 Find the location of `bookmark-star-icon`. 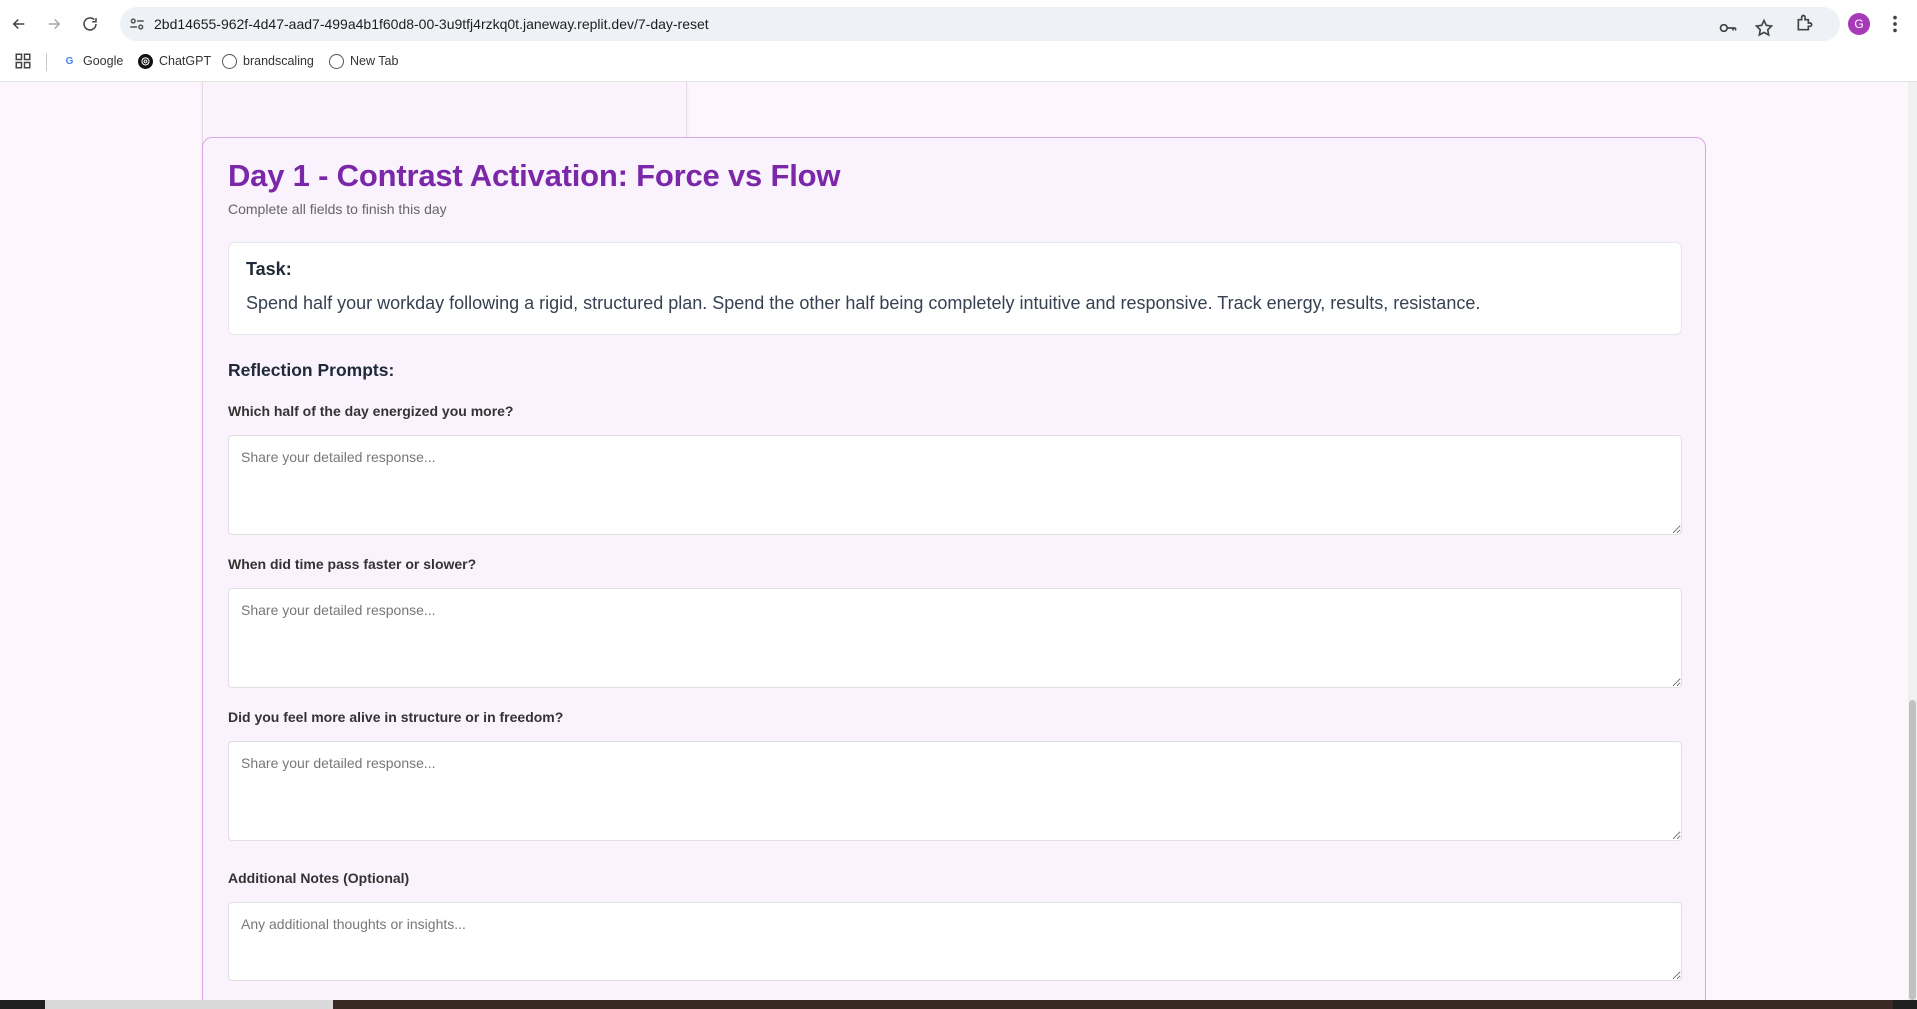

bookmark-star-icon is located at coordinates (1764, 28).